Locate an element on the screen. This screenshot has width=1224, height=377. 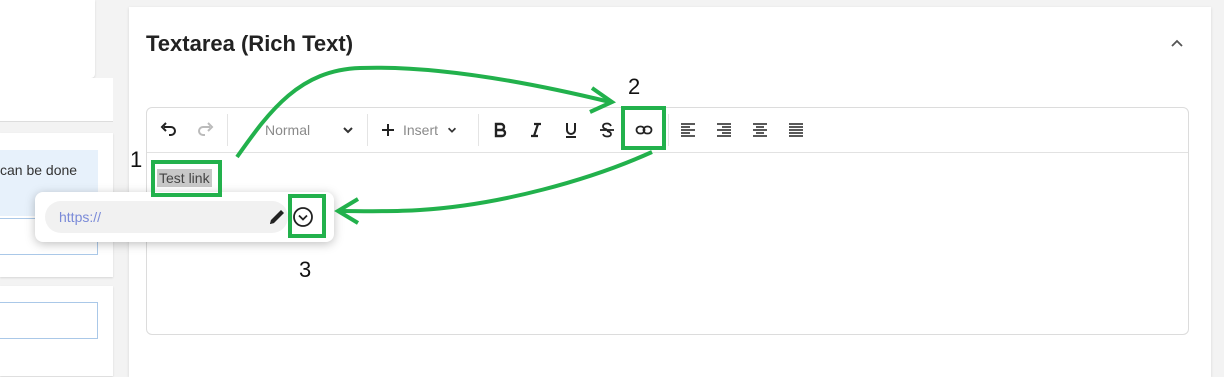
align-justify-icon is located at coordinates (796, 130).